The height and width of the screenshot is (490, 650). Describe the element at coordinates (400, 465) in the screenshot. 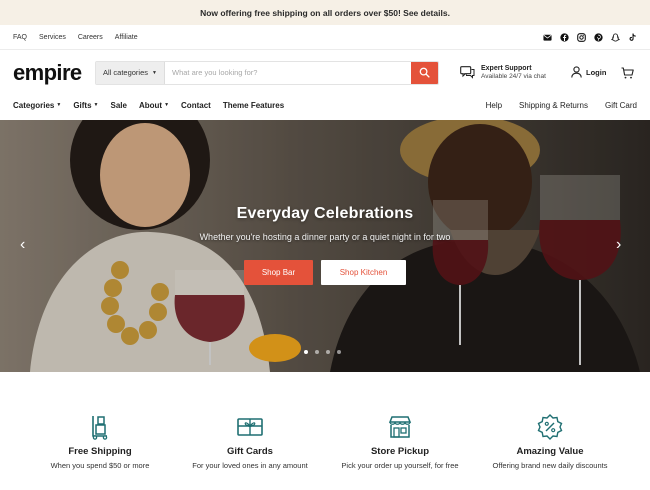

I see `feature-description: Pick your order up yourself, for free` at that location.